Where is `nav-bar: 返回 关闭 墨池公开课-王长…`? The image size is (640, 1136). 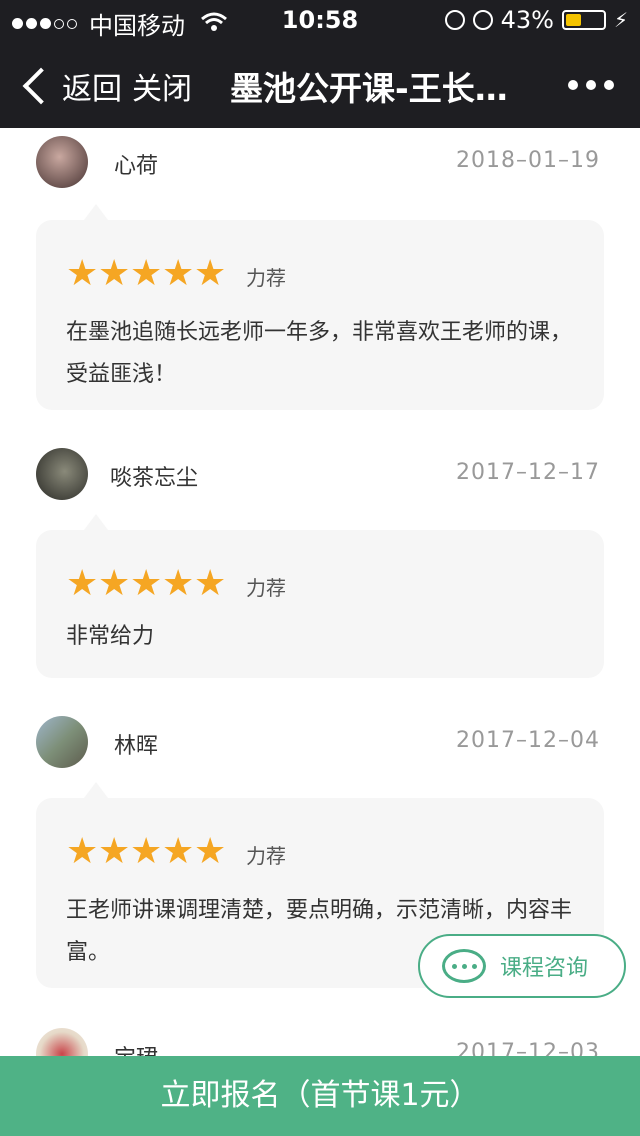
nav-bar: 返回 关闭 墨池公开课-王长… is located at coordinates (320, 84).